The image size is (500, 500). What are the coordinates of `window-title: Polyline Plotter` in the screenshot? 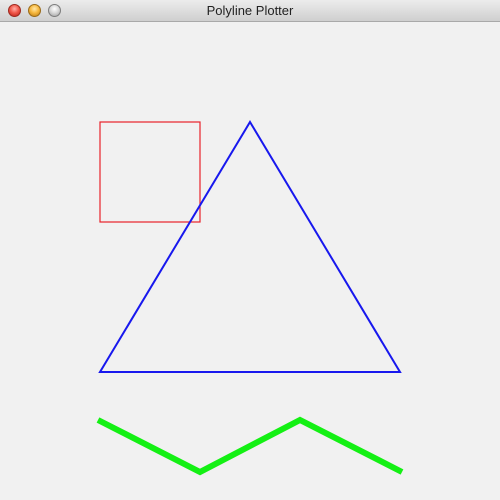 It's located at (250, 10).